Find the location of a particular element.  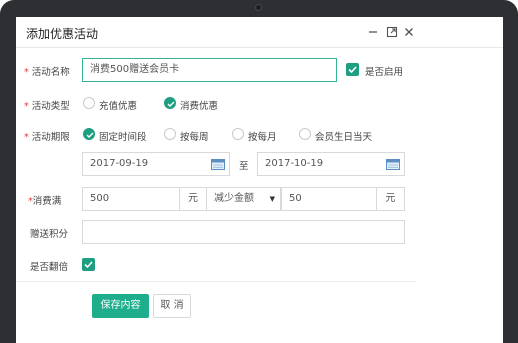

reduce-mode-select: 减少金额 ▼ is located at coordinates (244, 199).